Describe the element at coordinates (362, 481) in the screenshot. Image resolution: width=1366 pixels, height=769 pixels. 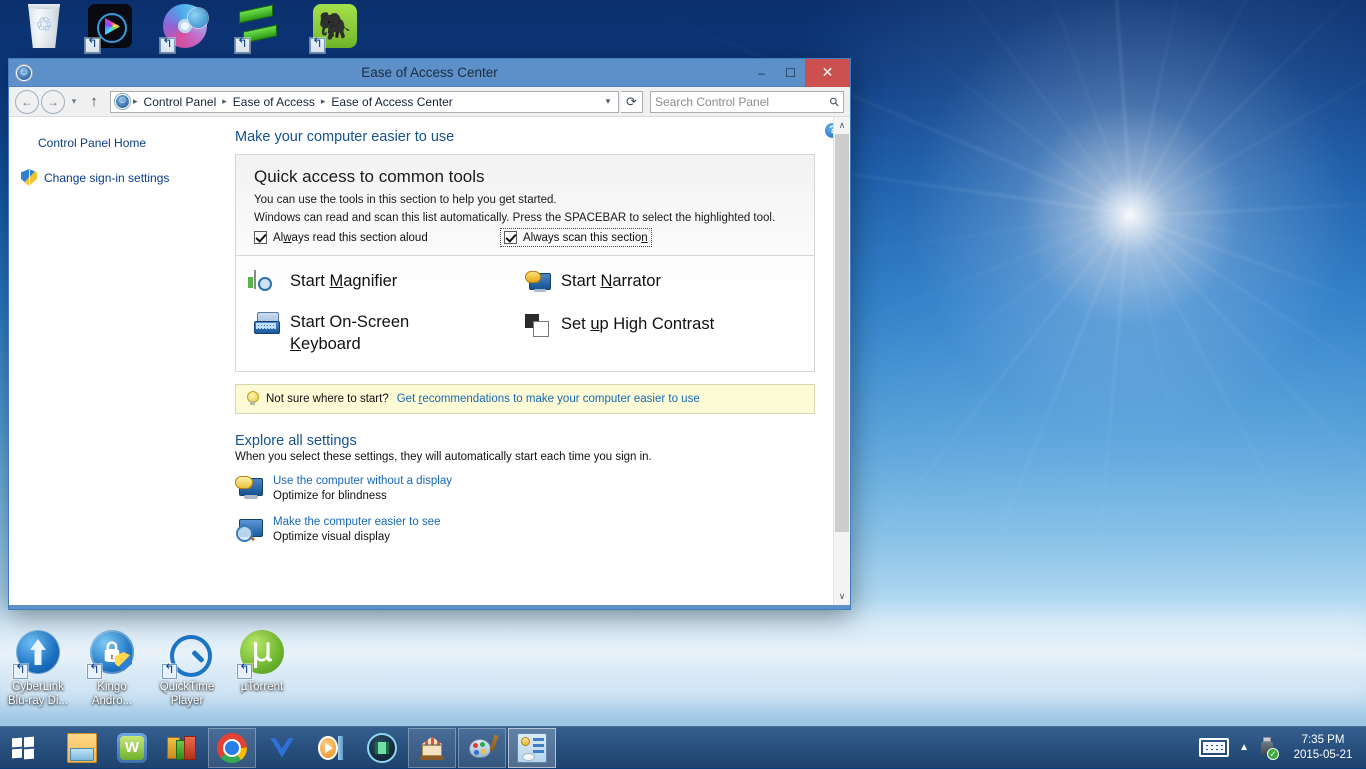
I see `explore-item-link: Use the computer without a display` at that location.